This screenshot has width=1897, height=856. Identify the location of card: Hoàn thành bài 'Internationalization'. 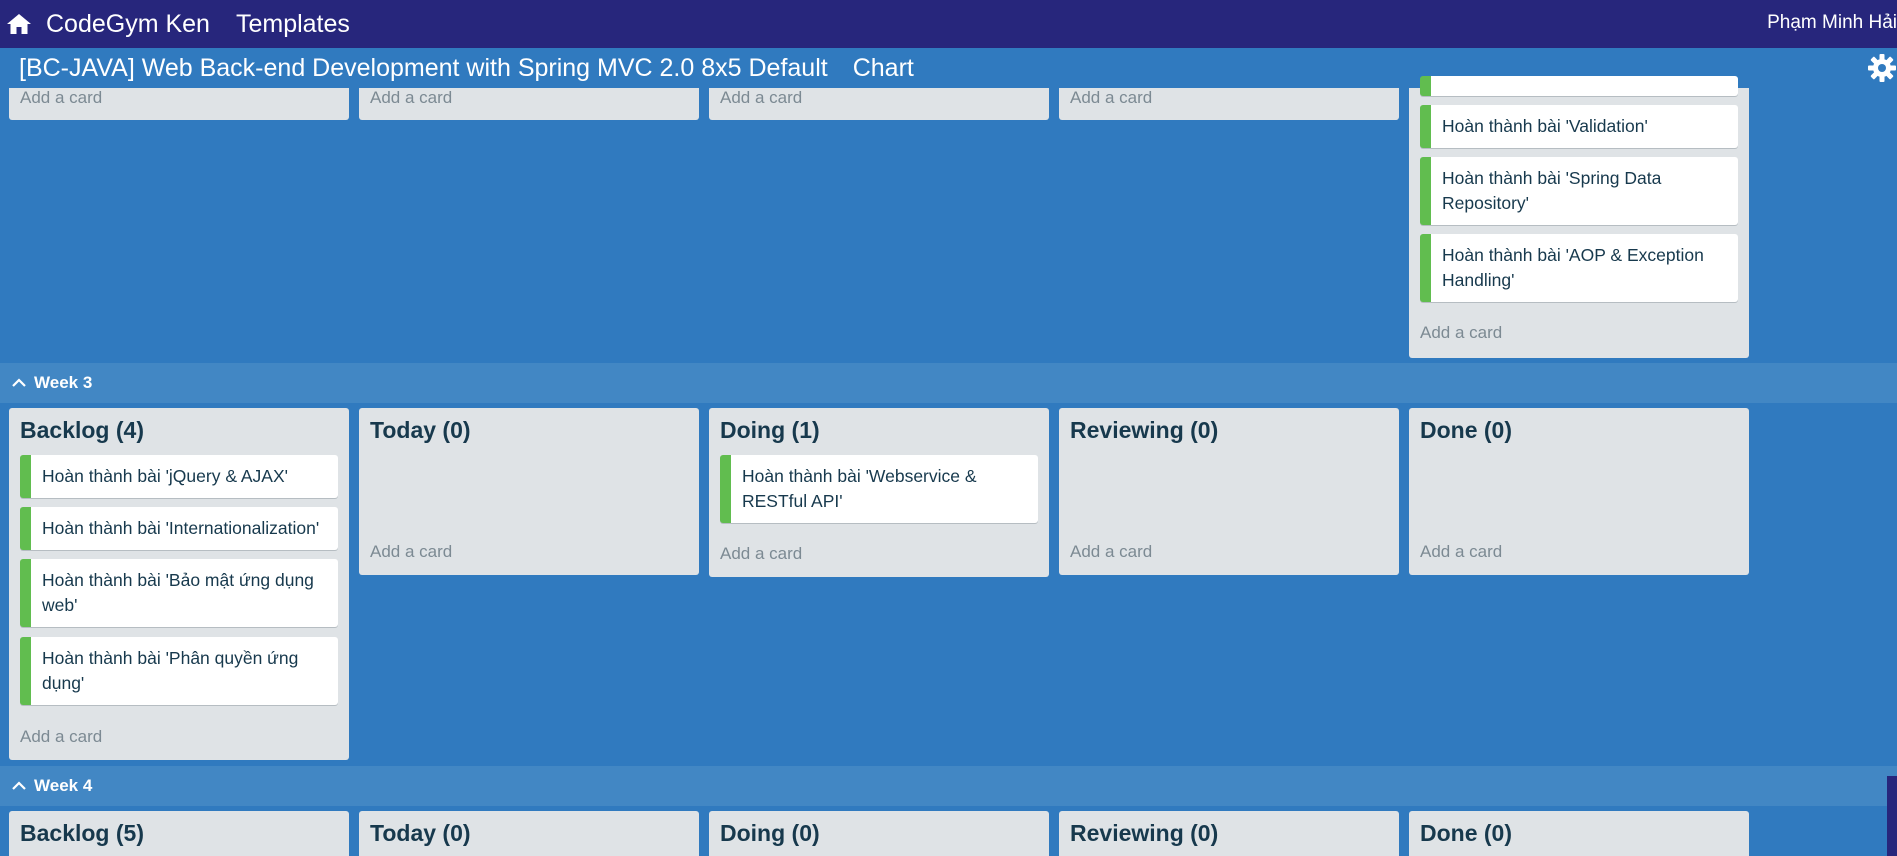
(179, 528).